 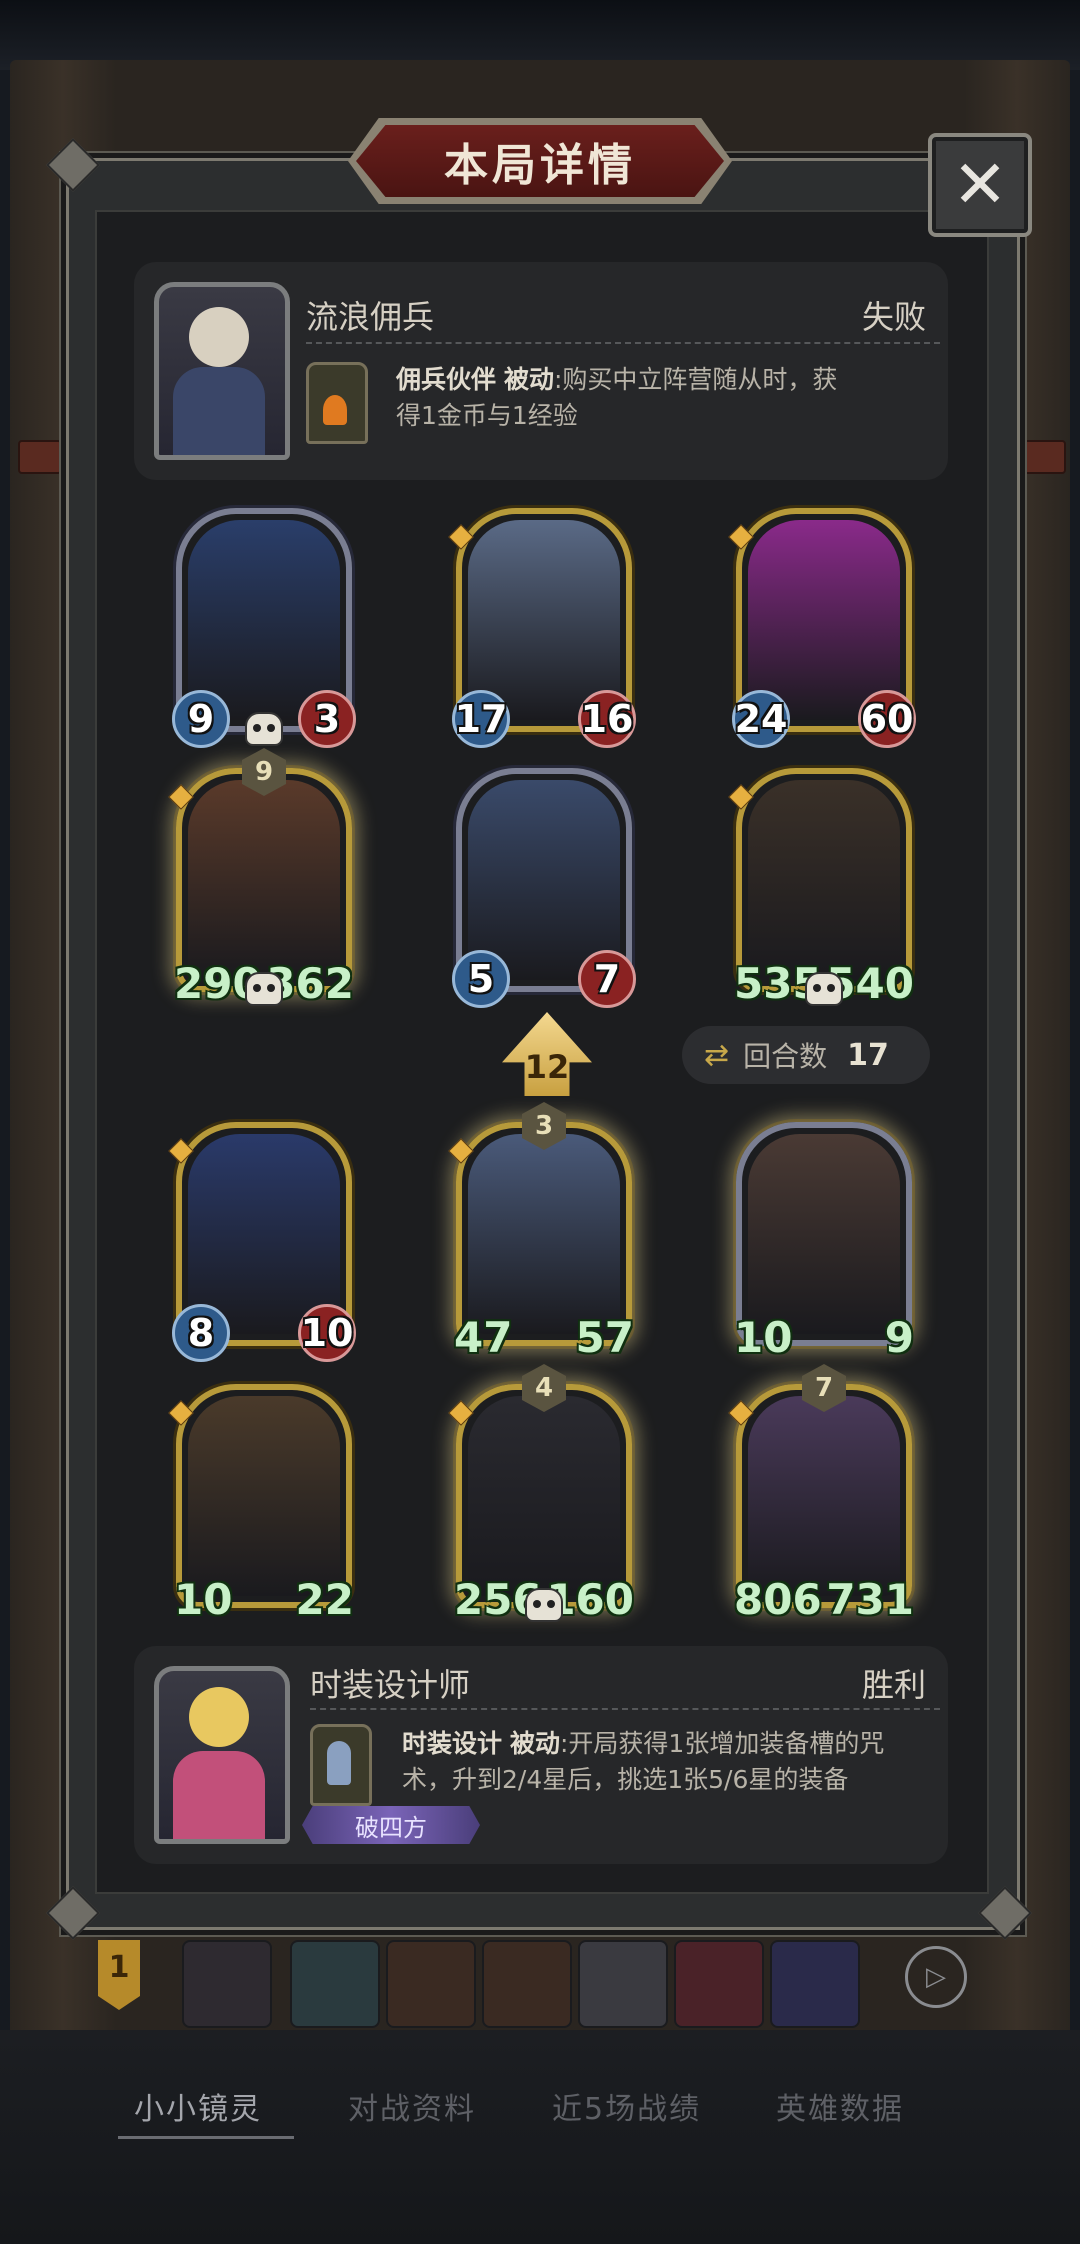 I want to click on active-tab-underline, so click(x=206, y=2137).